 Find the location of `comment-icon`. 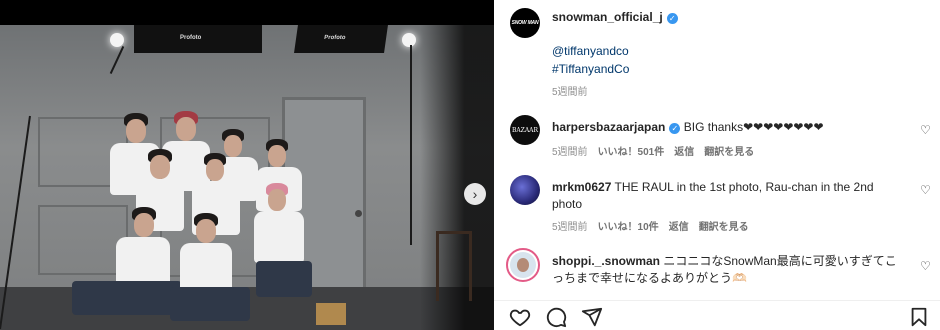

comment-icon is located at coordinates (556, 317).